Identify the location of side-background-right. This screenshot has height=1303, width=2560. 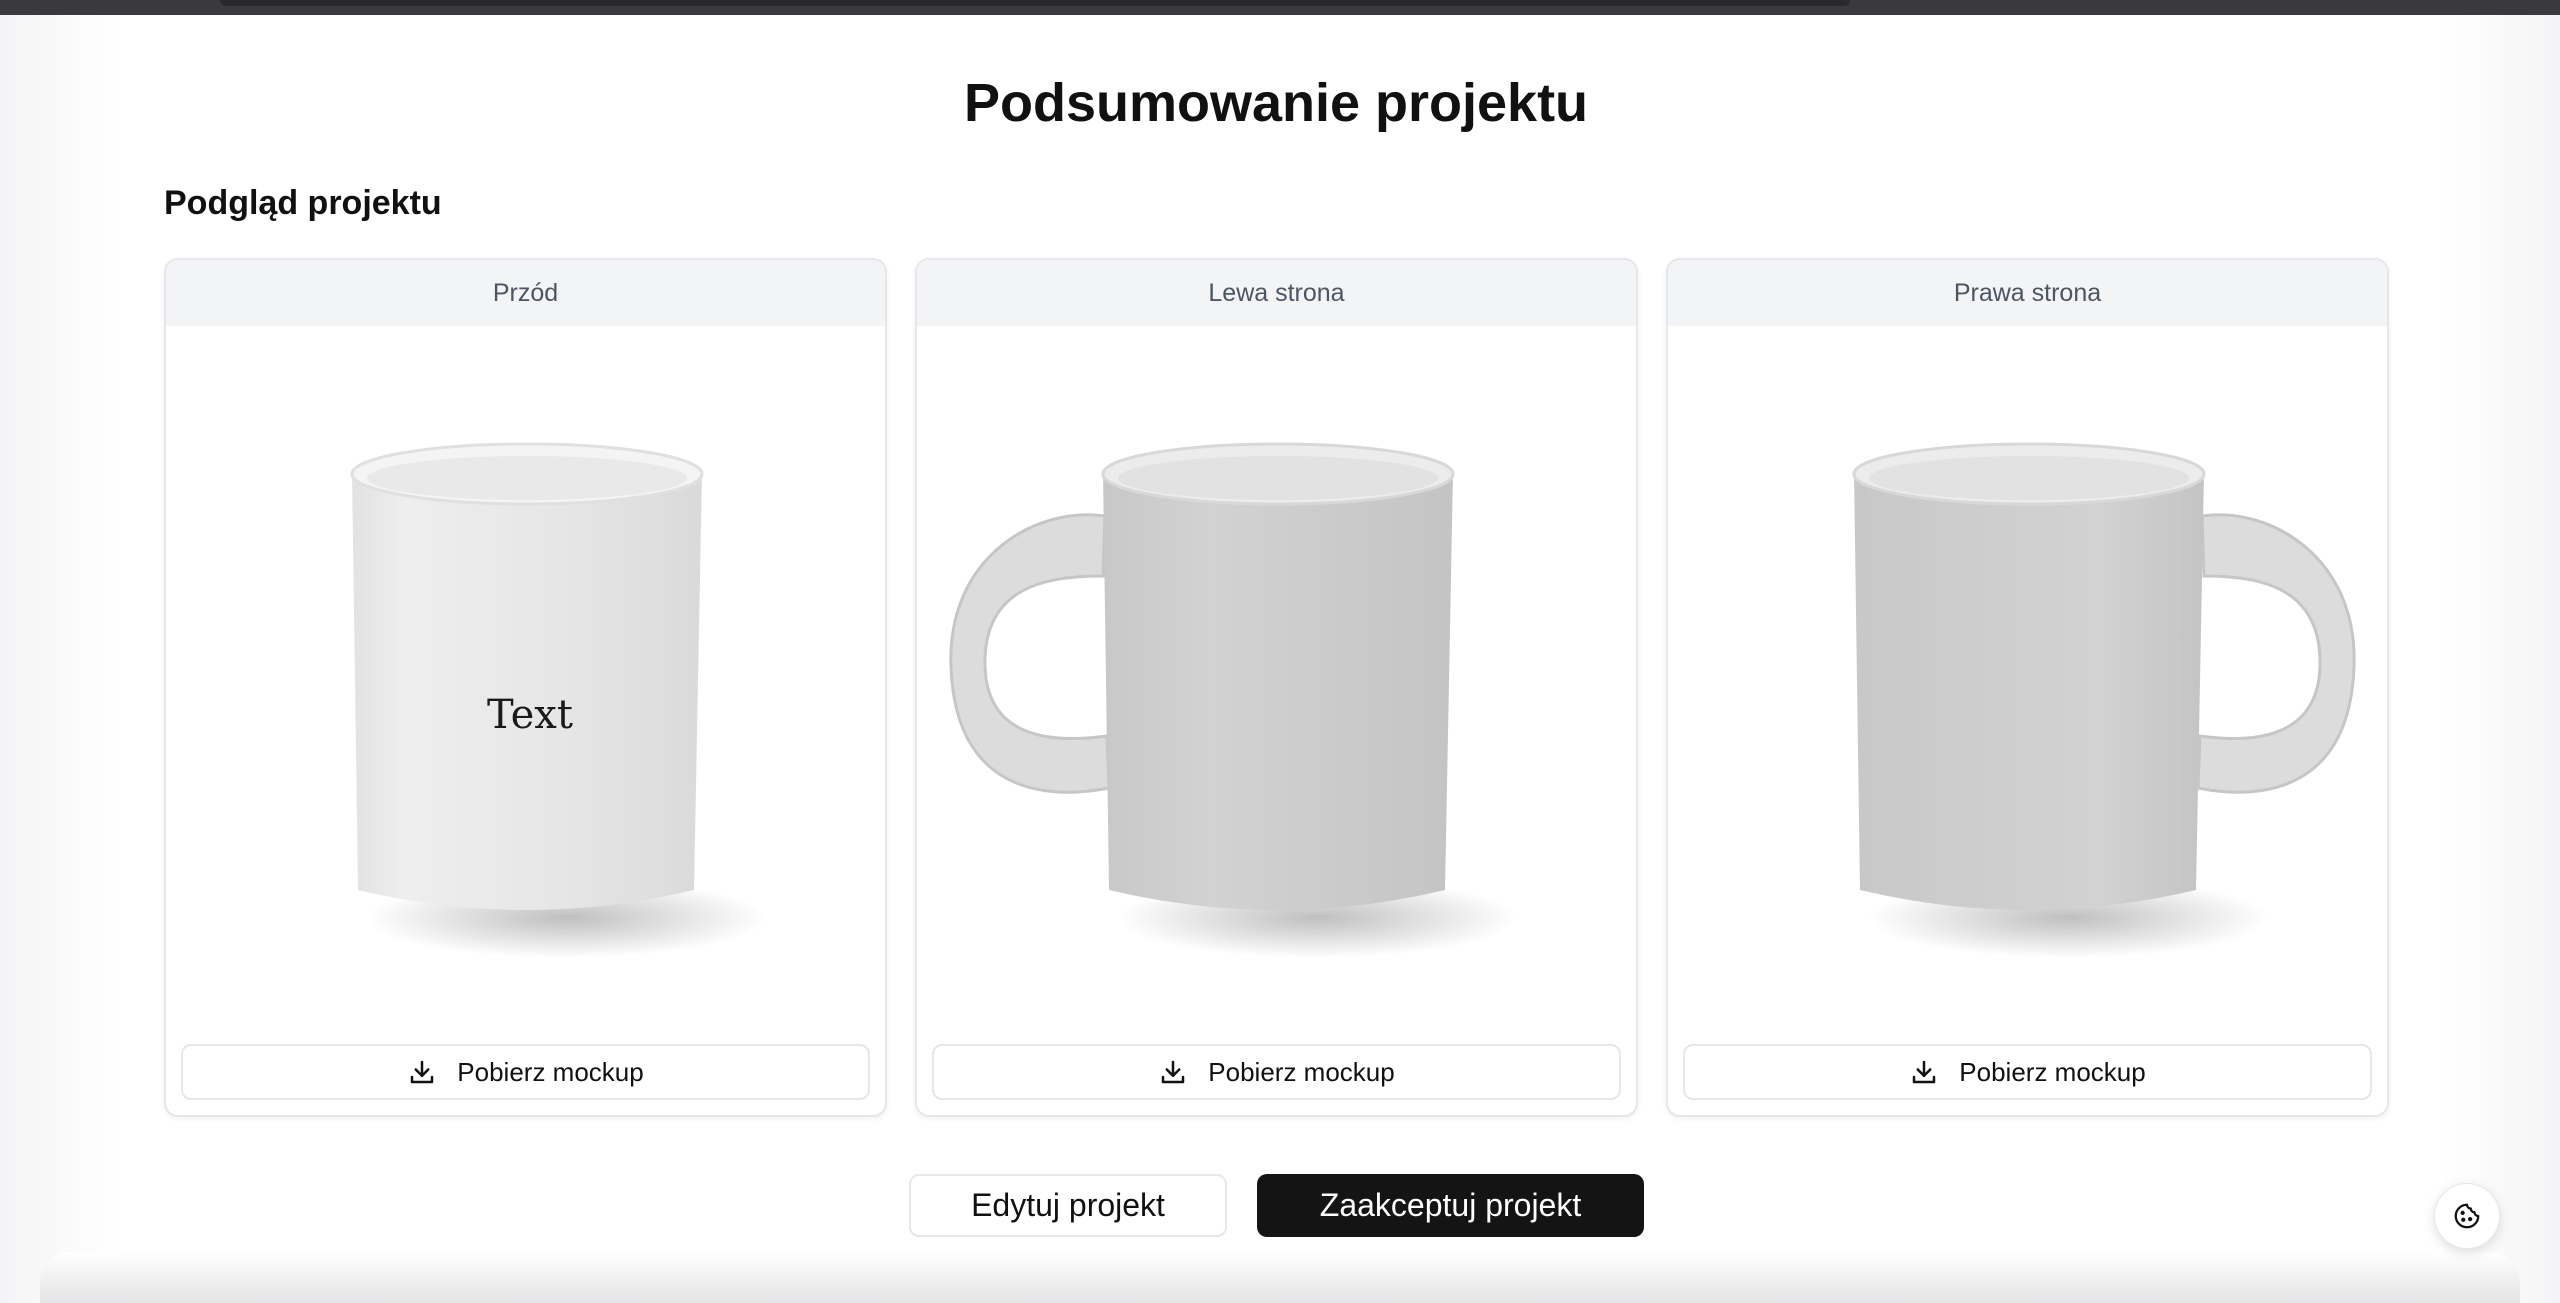
(2500, 659).